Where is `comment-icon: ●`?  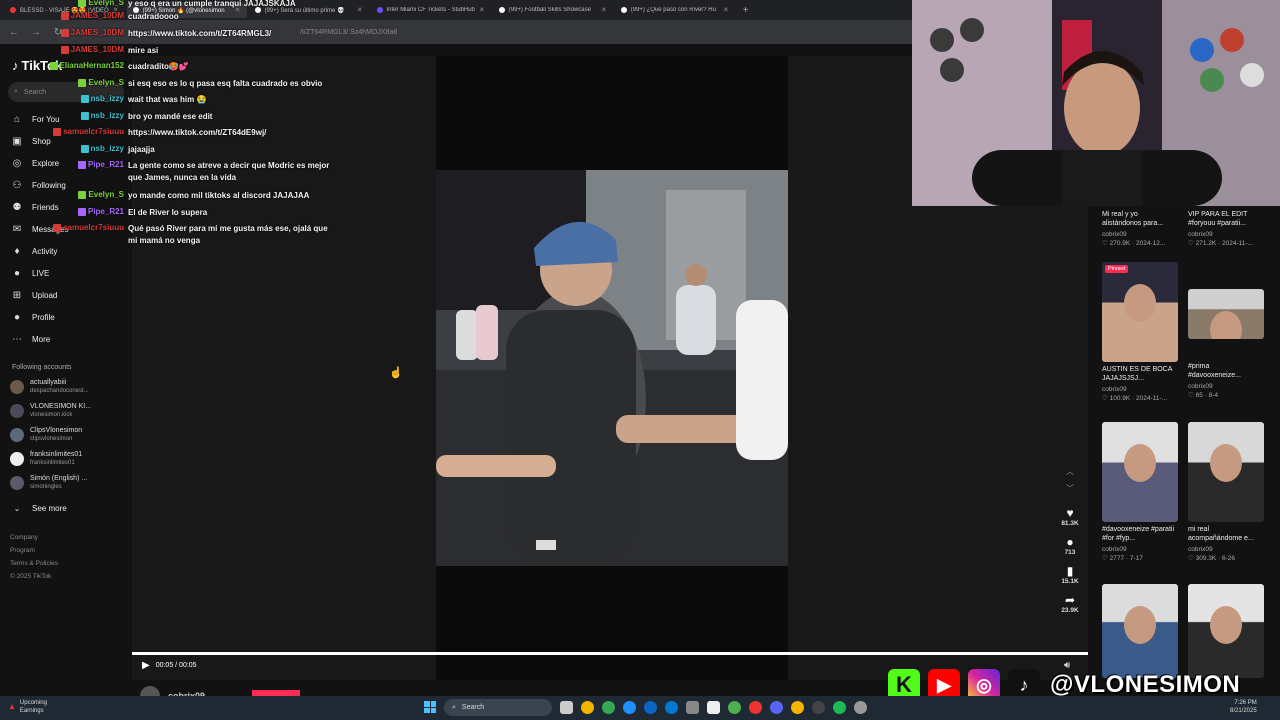 comment-icon: ● is located at coordinates (1069, 542).